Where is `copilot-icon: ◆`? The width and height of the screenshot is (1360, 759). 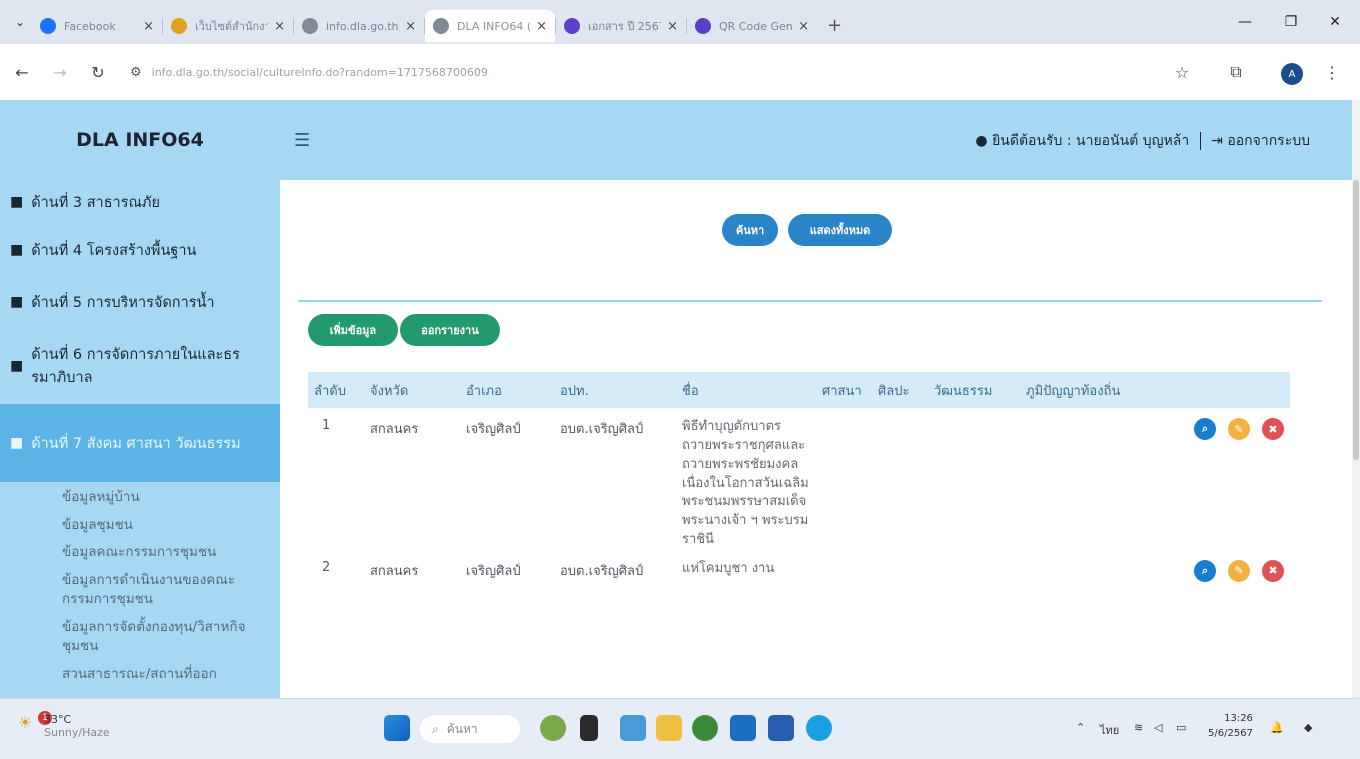
copilot-icon: ◆ is located at coordinates (1308, 727).